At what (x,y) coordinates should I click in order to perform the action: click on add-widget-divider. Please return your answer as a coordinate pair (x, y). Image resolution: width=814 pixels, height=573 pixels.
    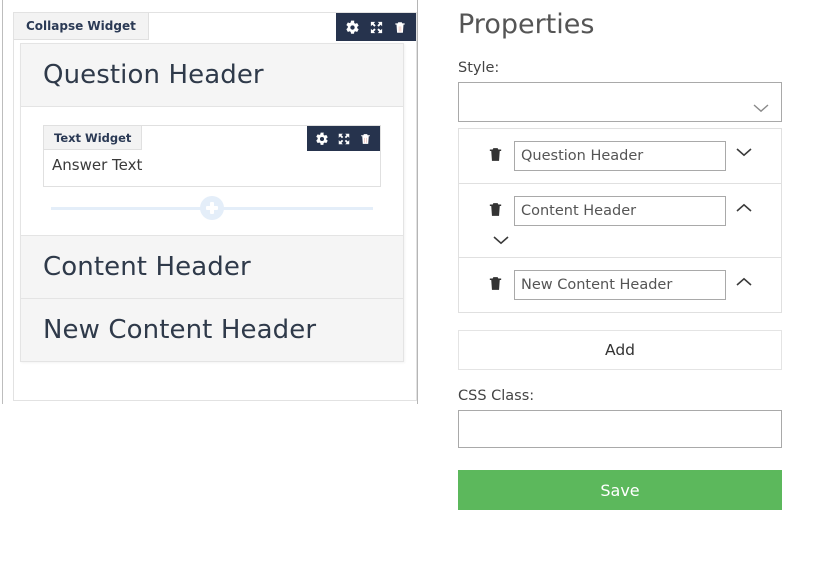
    Looking at the image, I should click on (212, 208).